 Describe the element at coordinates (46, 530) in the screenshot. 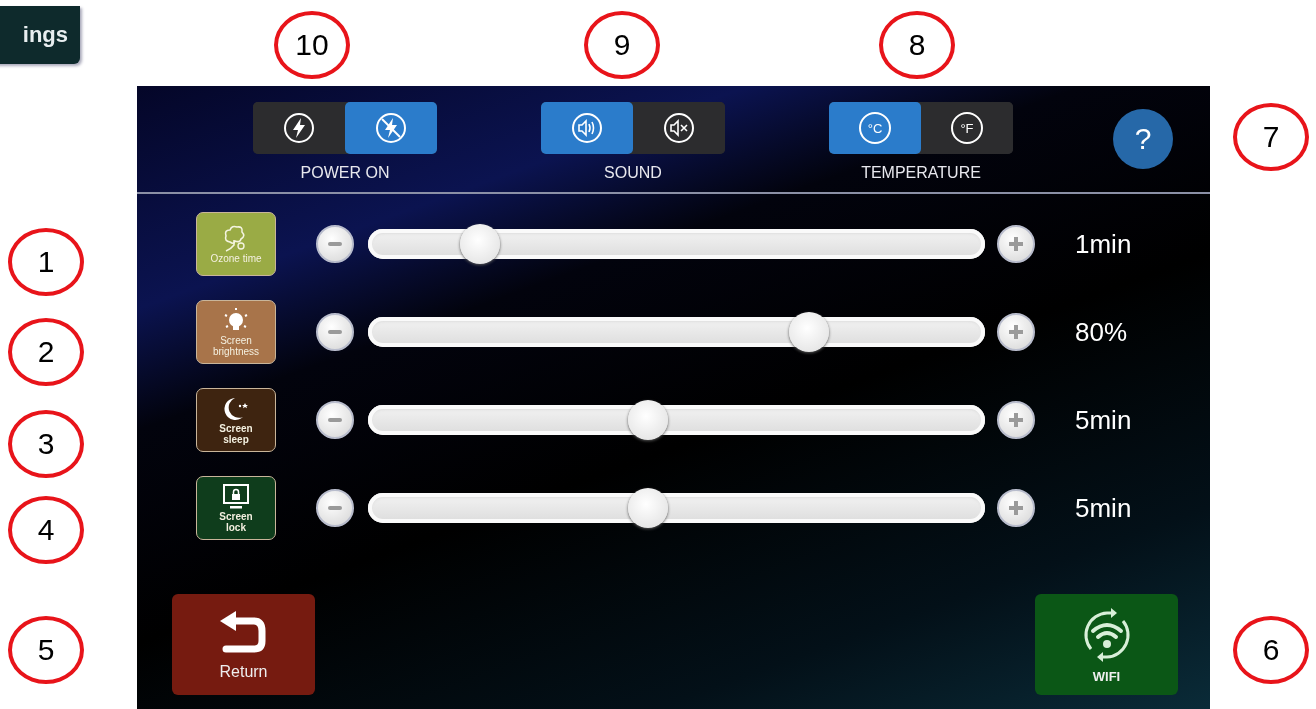

I see `callout-marker: 4` at that location.